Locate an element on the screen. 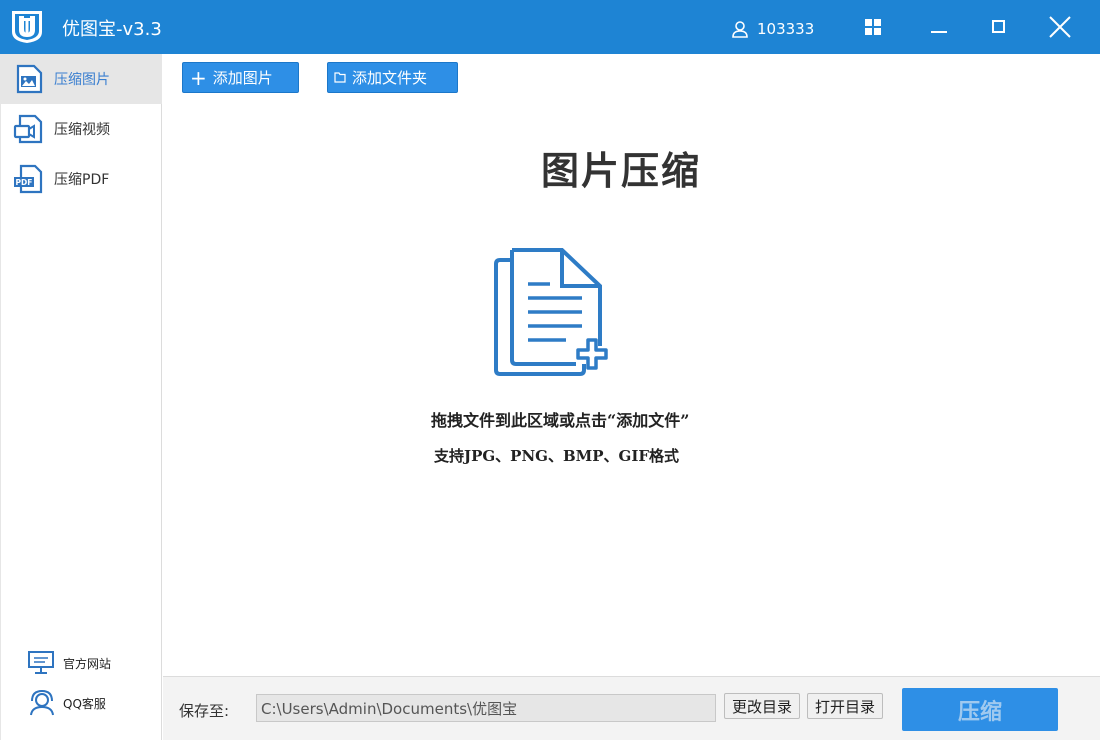 Image resolution: width=1100 pixels, height=740 pixels. official-website-link: 官方网站 is located at coordinates (69, 663).